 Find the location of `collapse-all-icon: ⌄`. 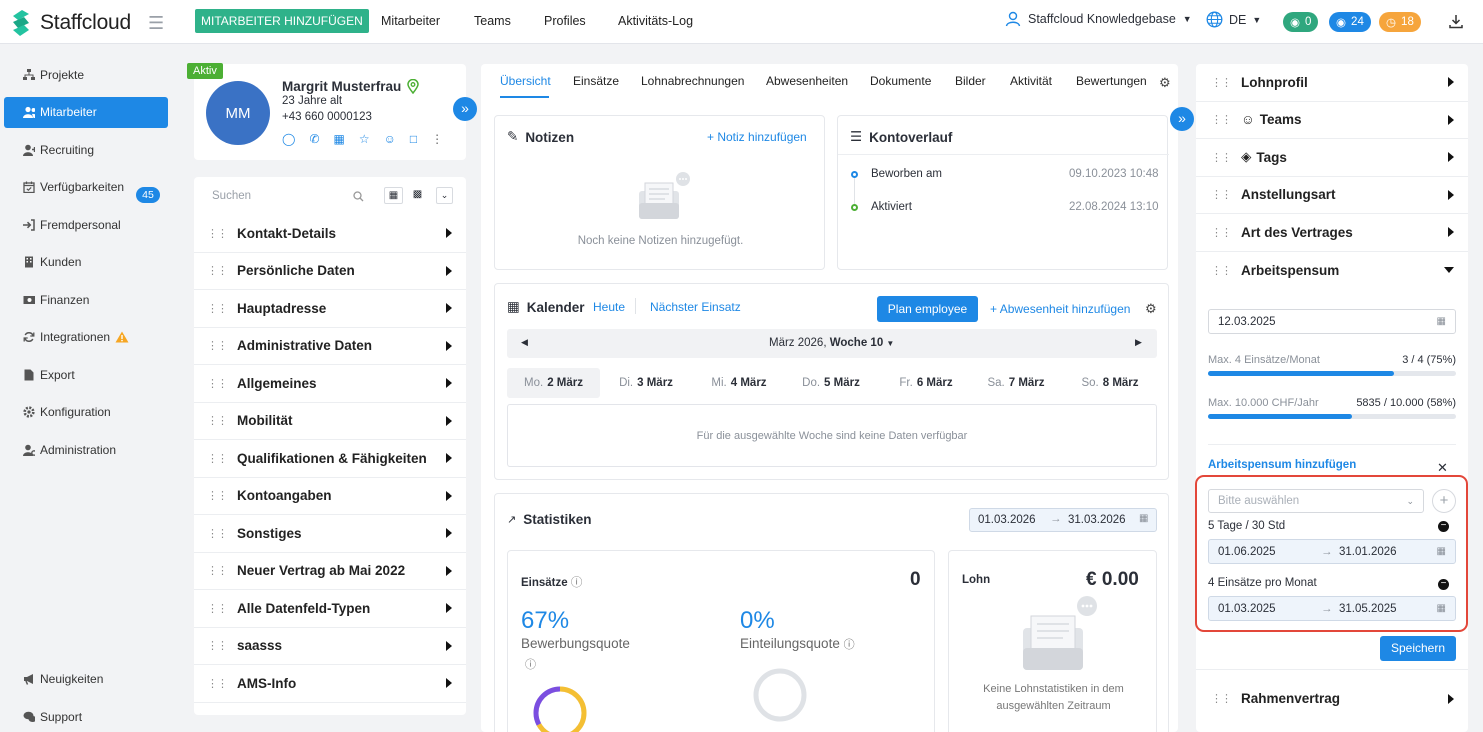

collapse-all-icon: ⌄ is located at coordinates (444, 195).